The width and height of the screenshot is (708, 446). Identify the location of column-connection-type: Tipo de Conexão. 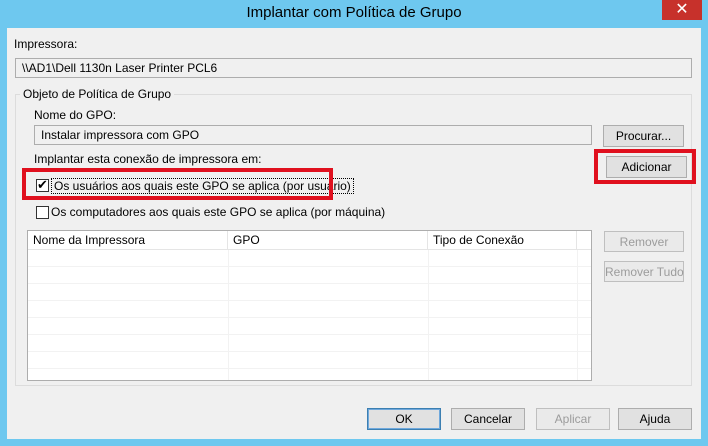
(502, 240).